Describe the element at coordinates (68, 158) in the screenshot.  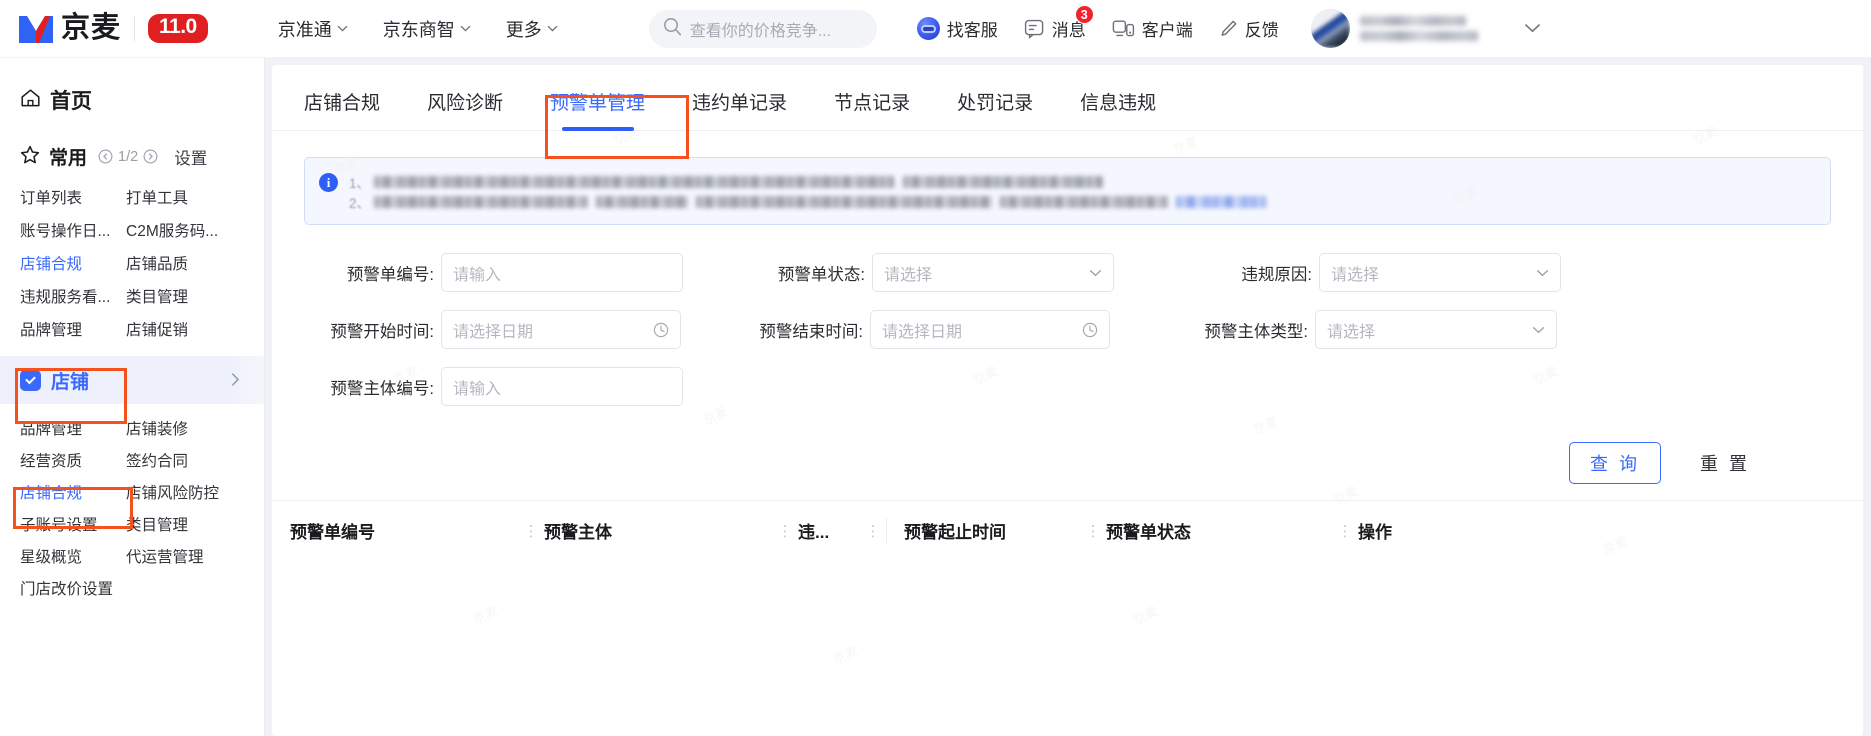
I see `sidebar-favorites-label: 常用` at that location.